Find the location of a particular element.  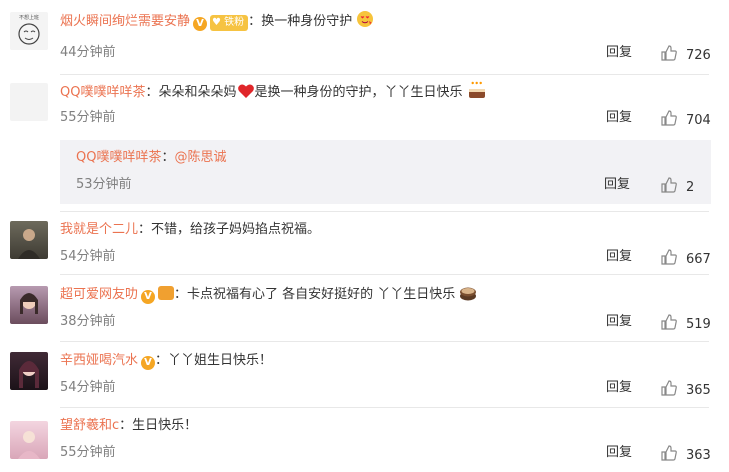

comment-text: 不错，给孩子妈妈掐点祝福。 is located at coordinates (236, 229).